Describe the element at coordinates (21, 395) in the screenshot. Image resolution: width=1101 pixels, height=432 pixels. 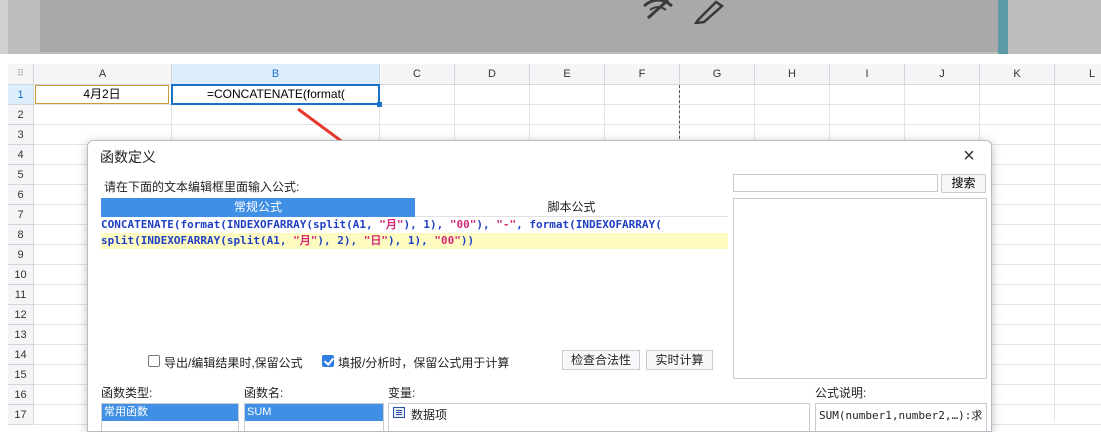
I see `row-header-16: 16` at that location.